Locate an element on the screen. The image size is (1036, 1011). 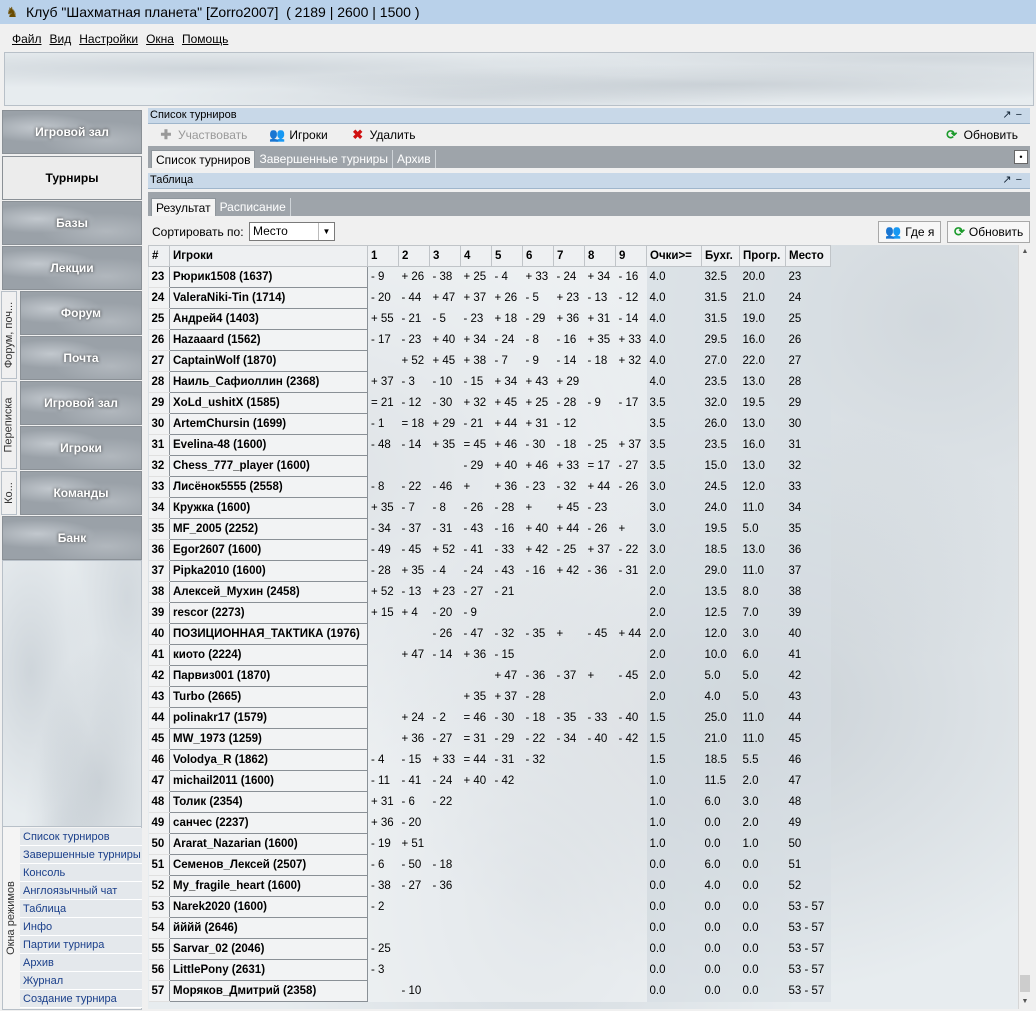
sidebar-item-mail: Почта is located at coordinates (81, 358).